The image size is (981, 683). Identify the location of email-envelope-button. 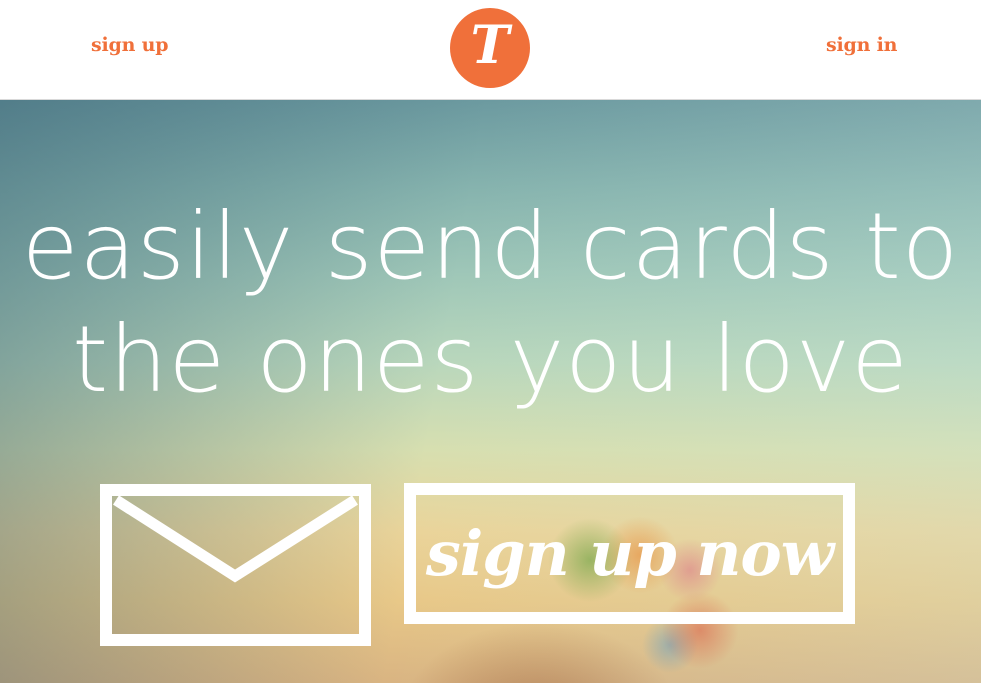
(235, 565).